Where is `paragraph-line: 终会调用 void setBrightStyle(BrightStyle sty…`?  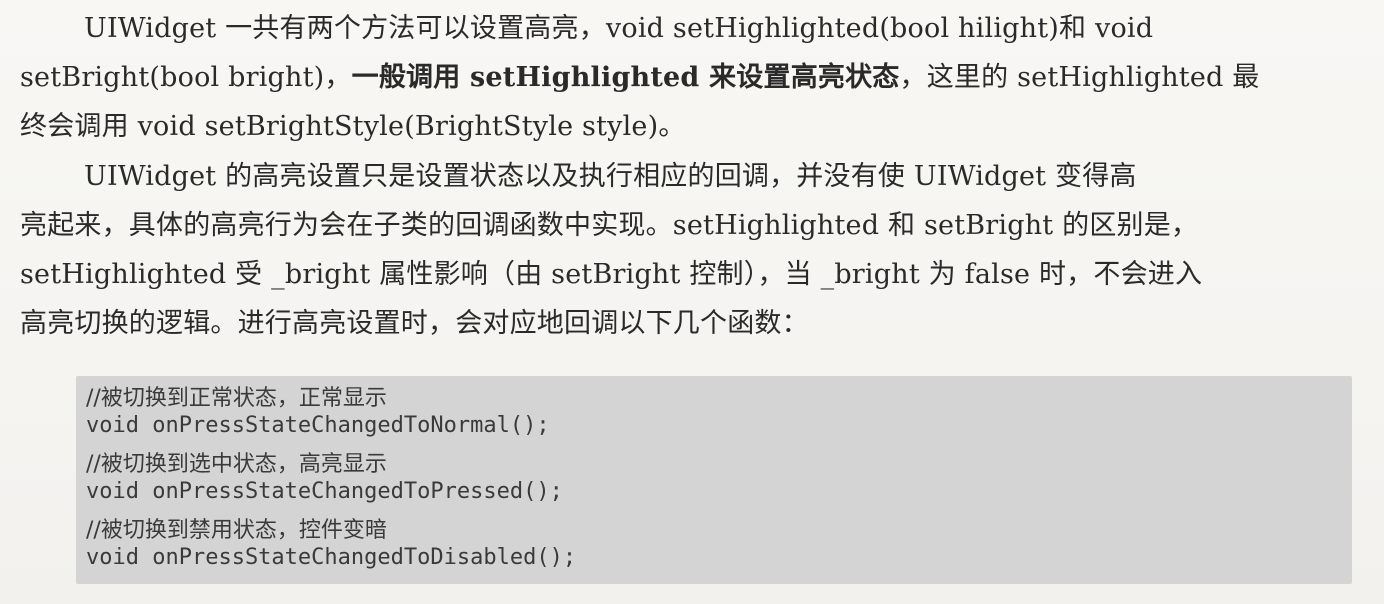
paragraph-line: 终会调用 void setBrightStyle(BrightStyle sty… is located at coordinates (353, 126).